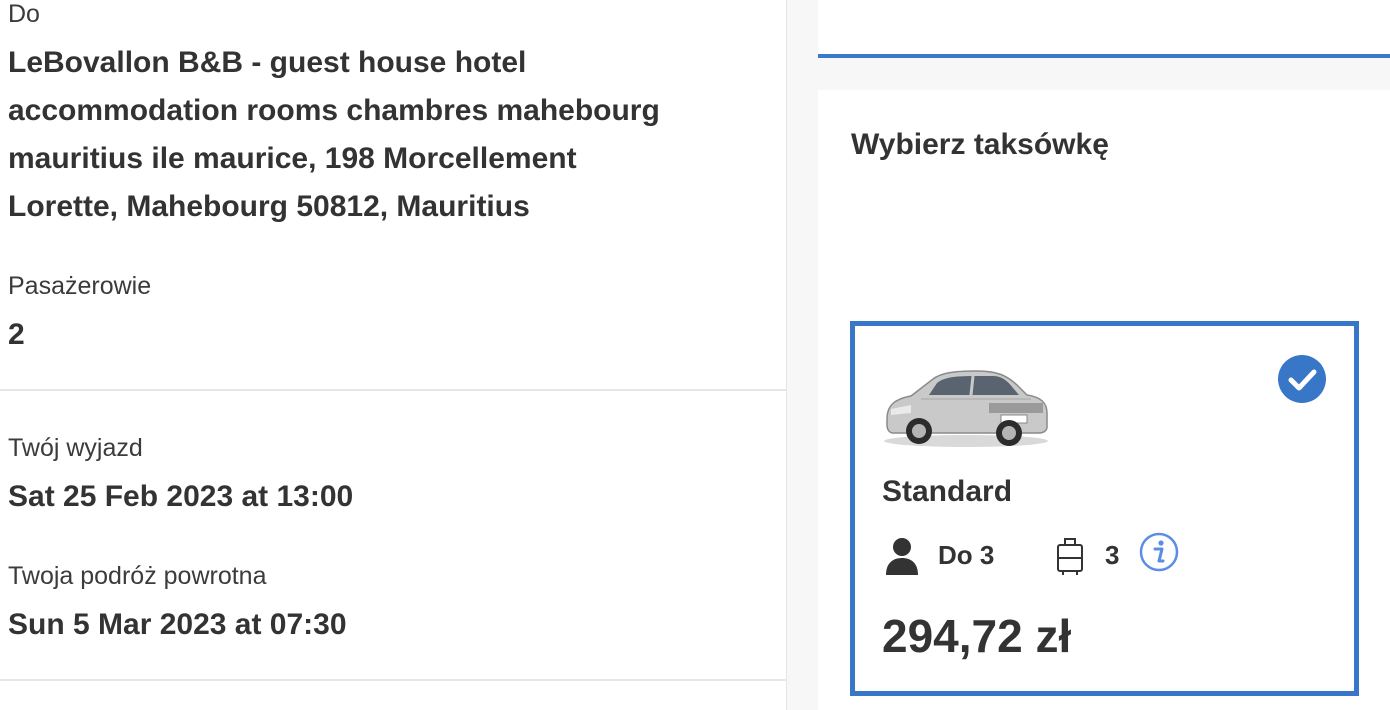 This screenshot has width=1390, height=710. I want to click on departure-label: Twój wyjazd, so click(75, 448).